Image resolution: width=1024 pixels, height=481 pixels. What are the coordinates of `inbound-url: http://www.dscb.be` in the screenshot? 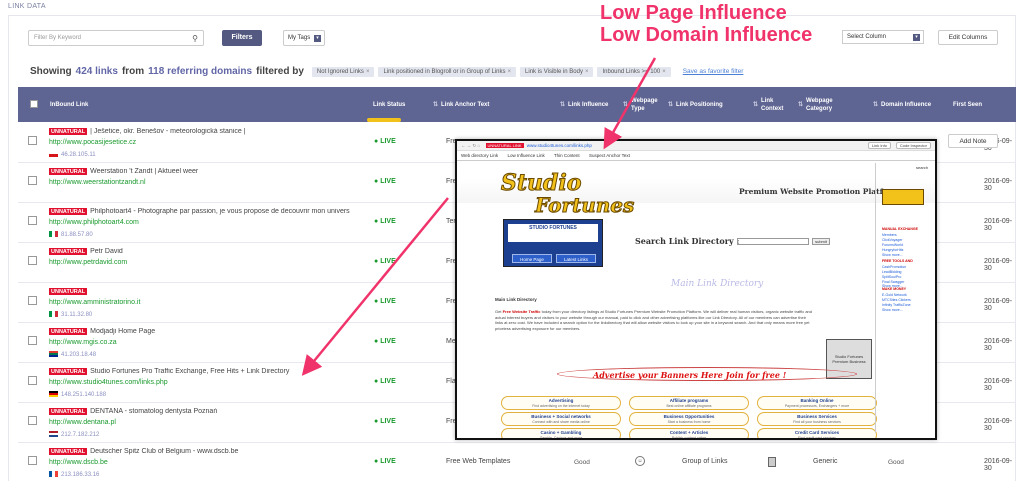 It's located at (78, 462).